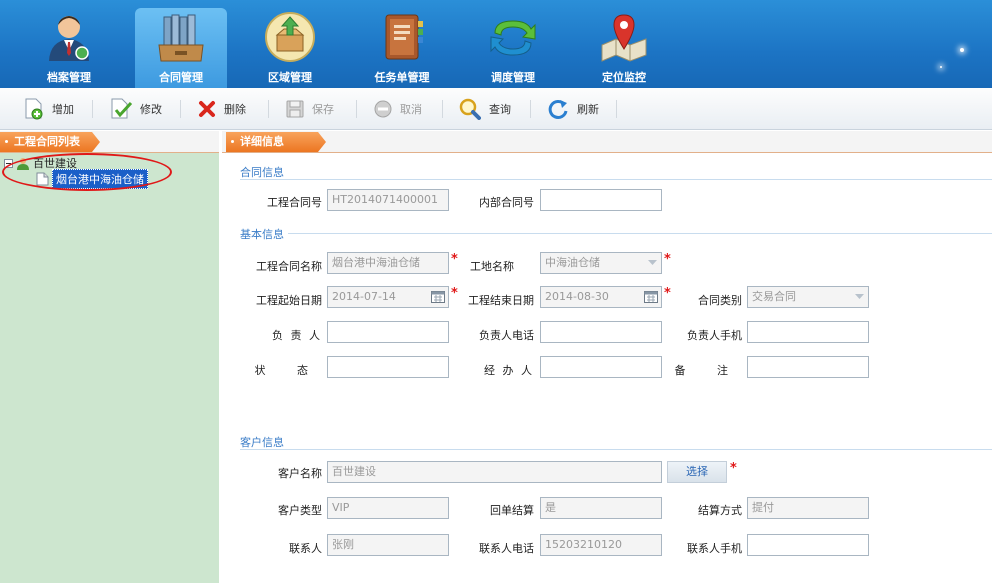 This screenshot has height=583, width=992. I want to click on refresh-button: 刷新, so click(573, 109).